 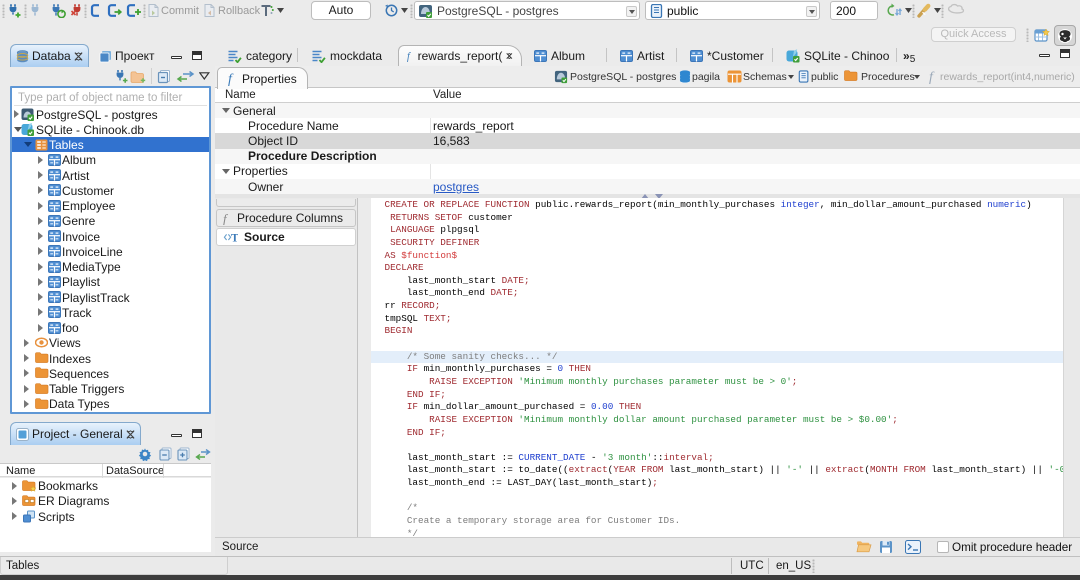 What do you see at coordinates (234, 238) in the screenshot?
I see `svg-text: T` at bounding box center [234, 238].